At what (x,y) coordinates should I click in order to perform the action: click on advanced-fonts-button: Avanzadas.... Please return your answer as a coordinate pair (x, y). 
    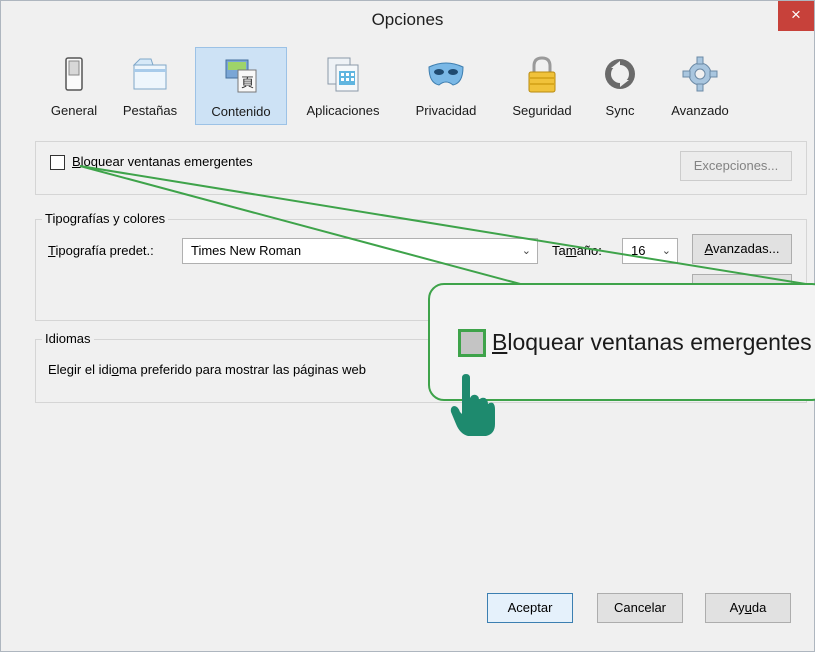
    Looking at the image, I should click on (742, 249).